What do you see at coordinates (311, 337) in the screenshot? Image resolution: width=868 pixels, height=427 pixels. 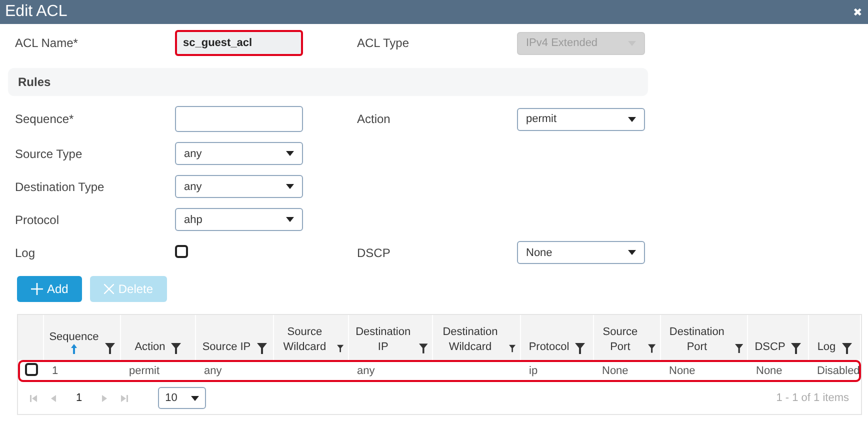 I see `column-header: Source Wildcard` at bounding box center [311, 337].